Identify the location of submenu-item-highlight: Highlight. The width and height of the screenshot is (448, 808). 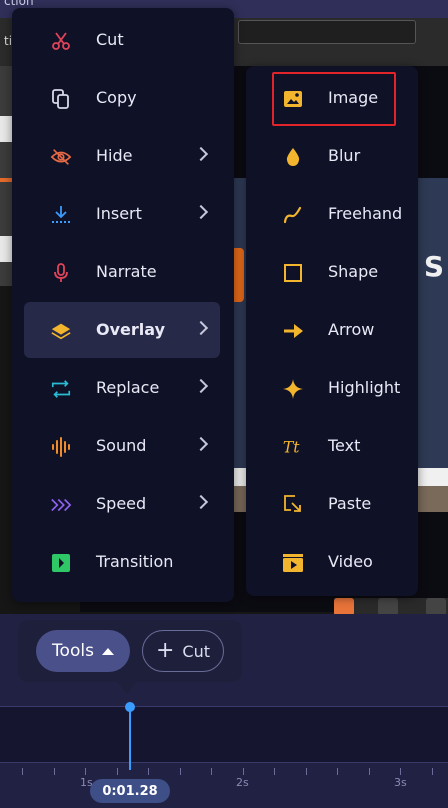
(333, 388).